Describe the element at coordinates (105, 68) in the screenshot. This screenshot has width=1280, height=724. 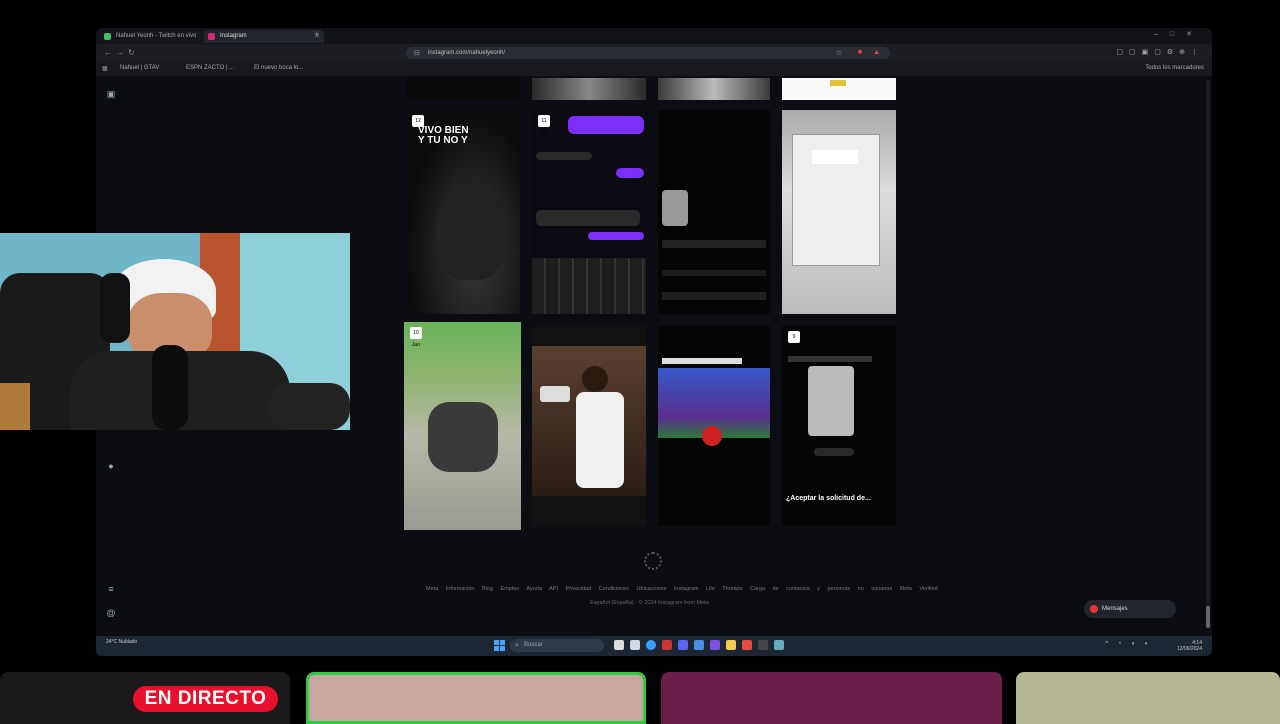
I see `apps-icon: ▦` at that location.